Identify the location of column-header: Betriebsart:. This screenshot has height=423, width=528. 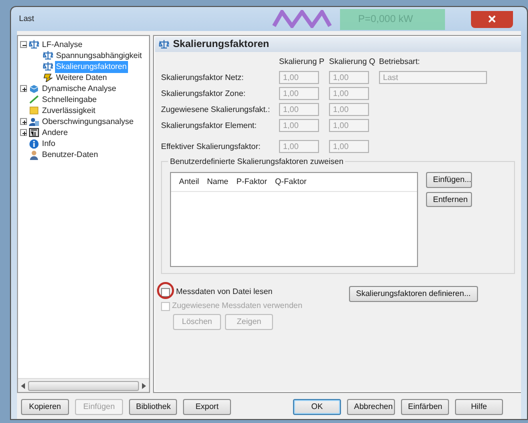
(400, 62).